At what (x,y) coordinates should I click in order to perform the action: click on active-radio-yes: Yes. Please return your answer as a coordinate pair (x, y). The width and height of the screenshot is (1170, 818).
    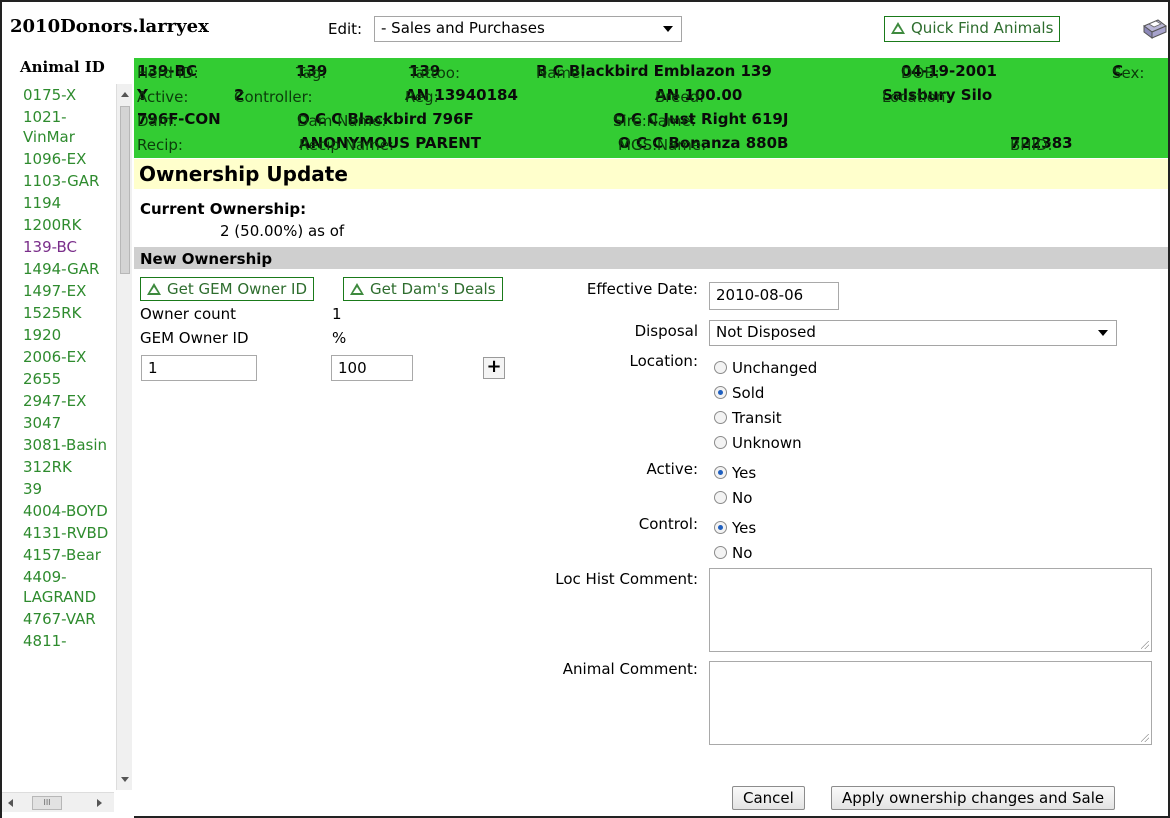
    Looking at the image, I should click on (735, 473).